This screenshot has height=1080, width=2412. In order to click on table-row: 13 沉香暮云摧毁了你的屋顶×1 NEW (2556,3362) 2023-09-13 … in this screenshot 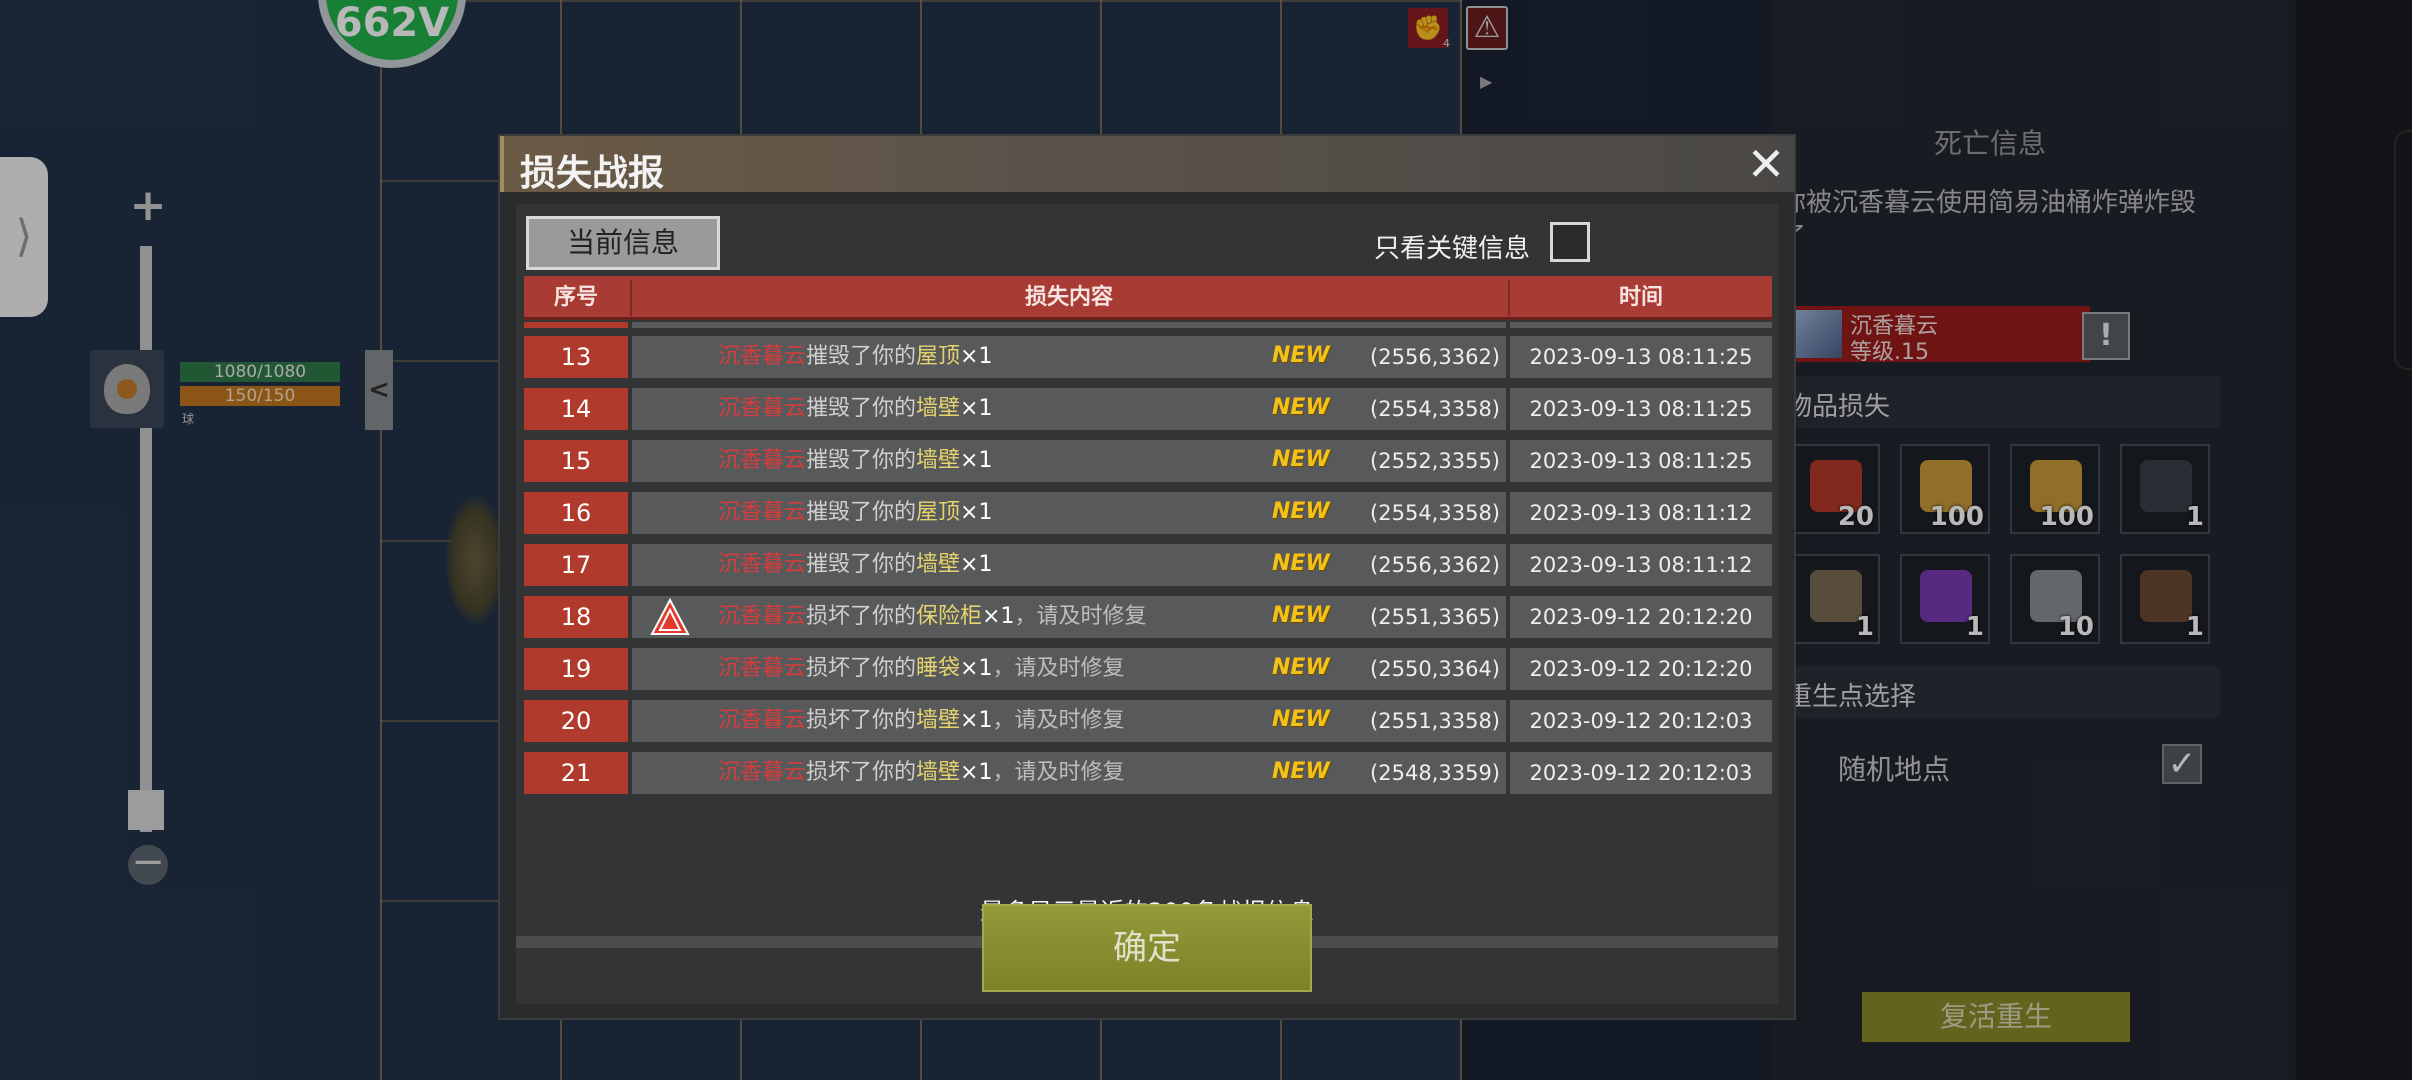, I will do `click(1148, 357)`.